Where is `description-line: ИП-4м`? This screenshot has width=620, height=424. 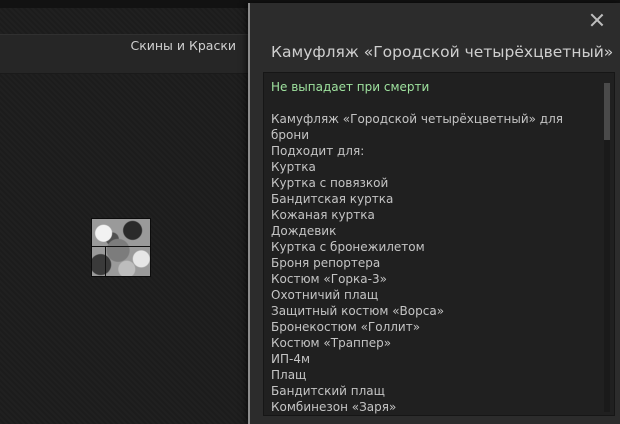 description-line: ИП-4м is located at coordinates (291, 359).